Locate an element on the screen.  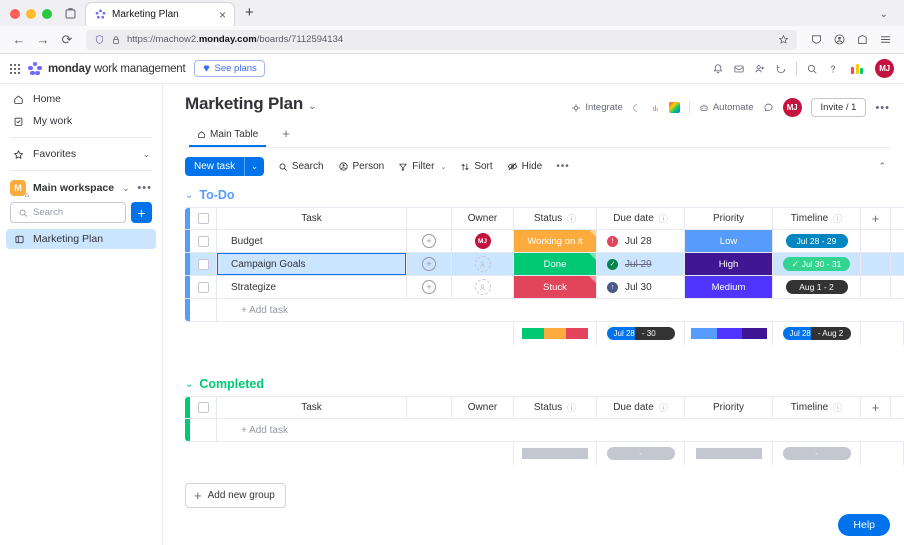
timeline-pill: ✓ Jul 30 - 31 is located at coordinates (816, 264).